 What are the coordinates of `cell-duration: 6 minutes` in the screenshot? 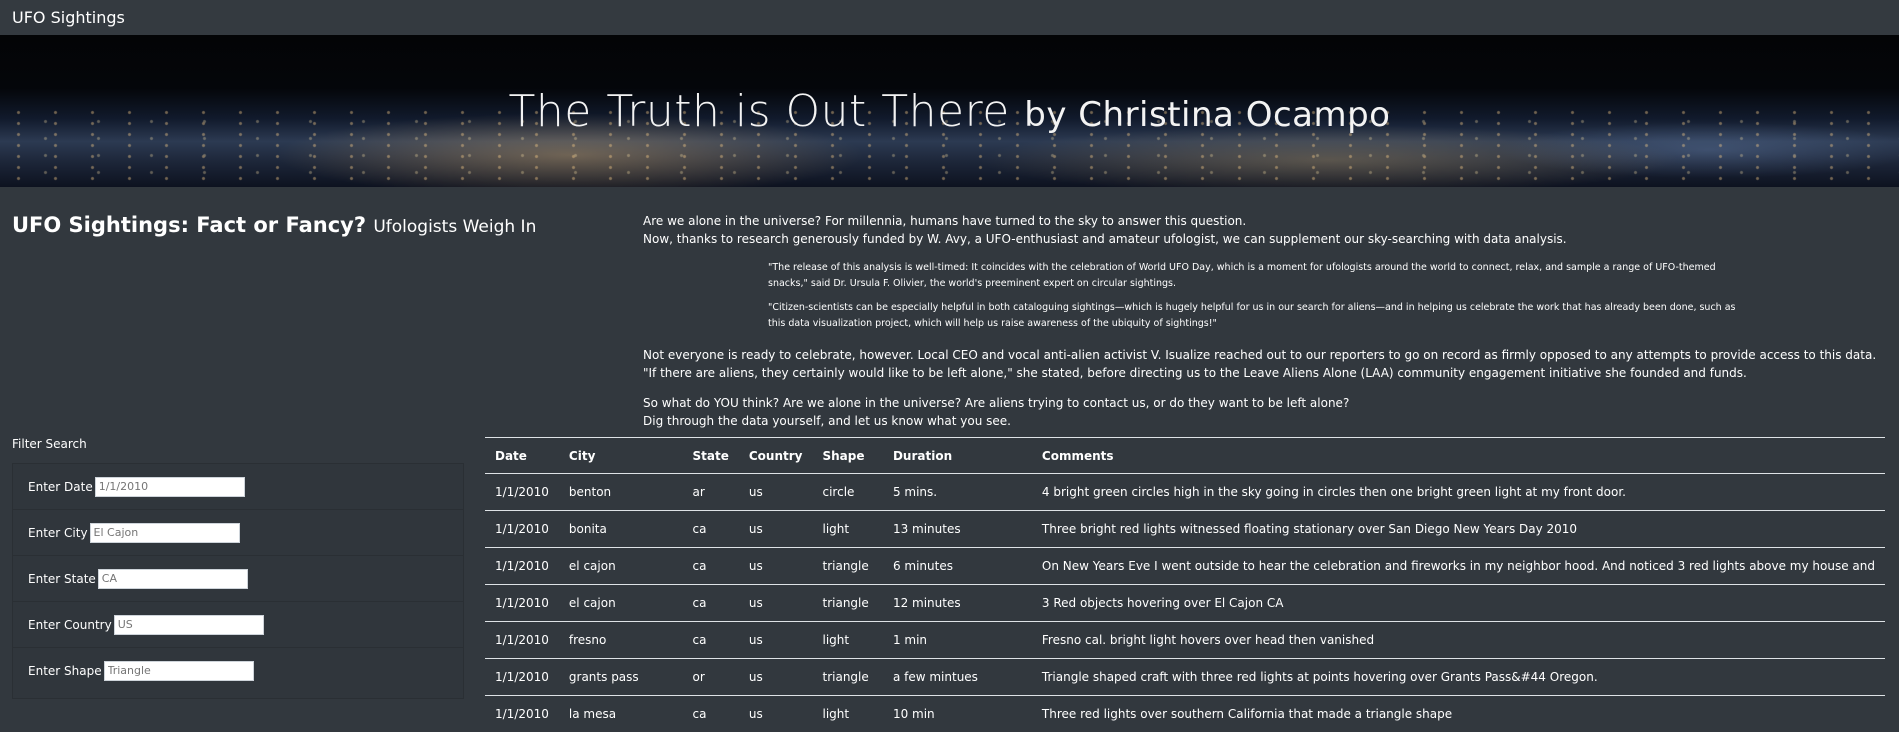 It's located at (957, 566).